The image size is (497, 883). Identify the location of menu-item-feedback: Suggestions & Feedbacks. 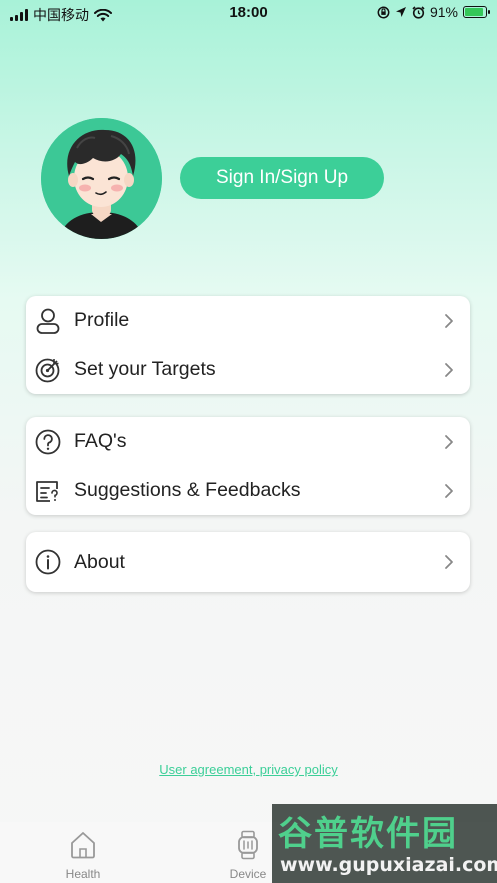
(248, 490).